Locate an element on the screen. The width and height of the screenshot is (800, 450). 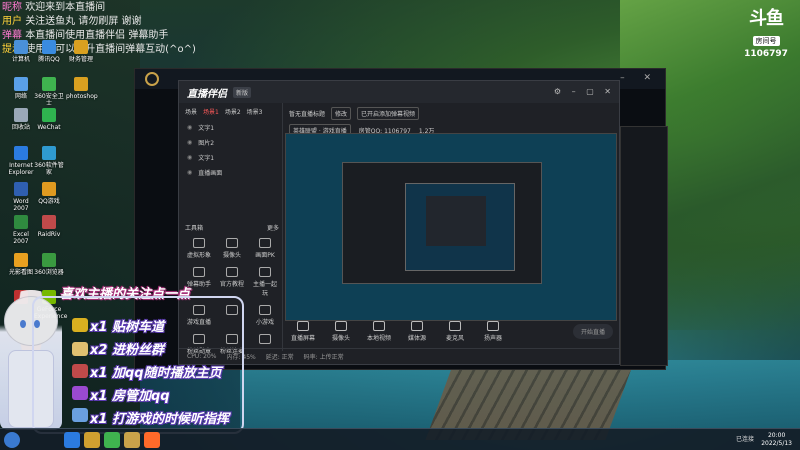
desktop-icon: 回收站 is located at coordinates (21, 119).